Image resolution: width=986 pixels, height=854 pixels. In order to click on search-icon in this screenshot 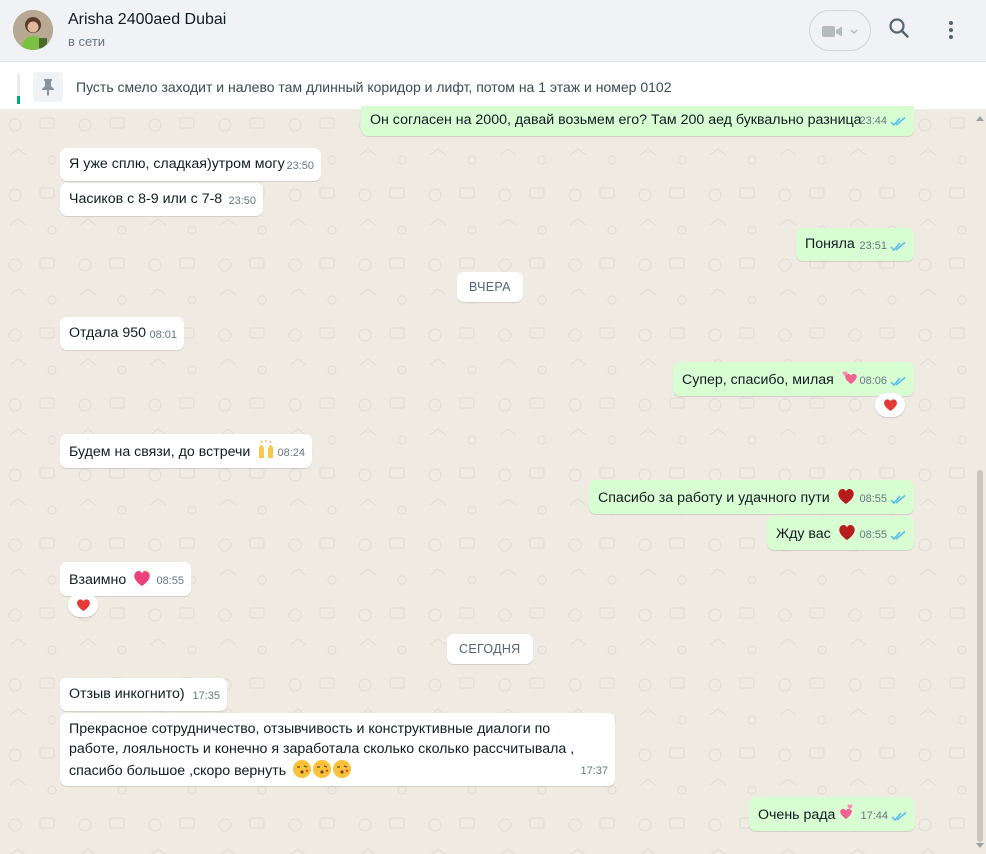, I will do `click(899, 28)`.